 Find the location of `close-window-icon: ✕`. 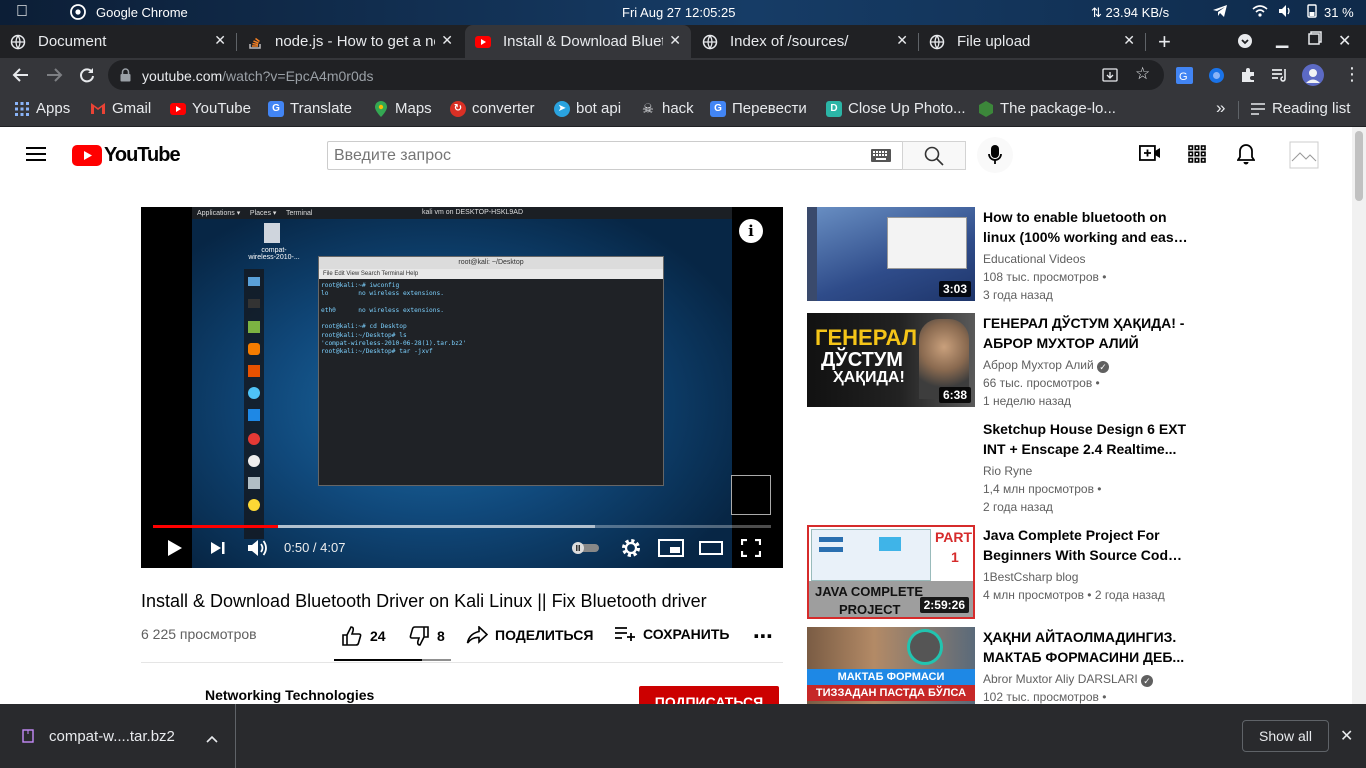

close-window-icon: ✕ is located at coordinates (1344, 41).